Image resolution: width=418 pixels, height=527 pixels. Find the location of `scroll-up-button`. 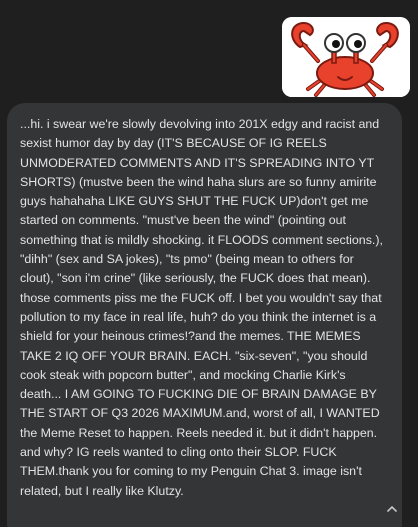

scroll-up-button is located at coordinates (392, 509).